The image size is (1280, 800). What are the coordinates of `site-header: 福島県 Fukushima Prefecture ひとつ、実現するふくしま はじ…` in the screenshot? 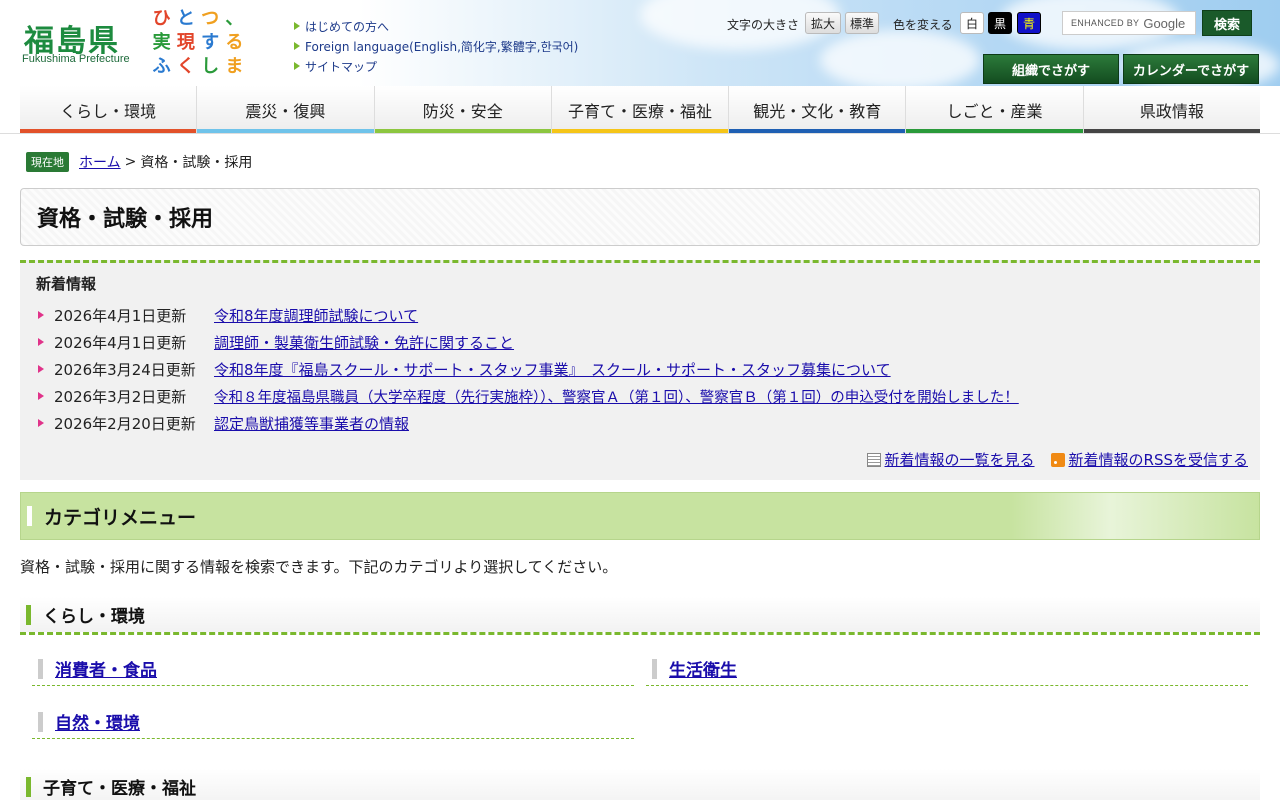 It's located at (640, 43).